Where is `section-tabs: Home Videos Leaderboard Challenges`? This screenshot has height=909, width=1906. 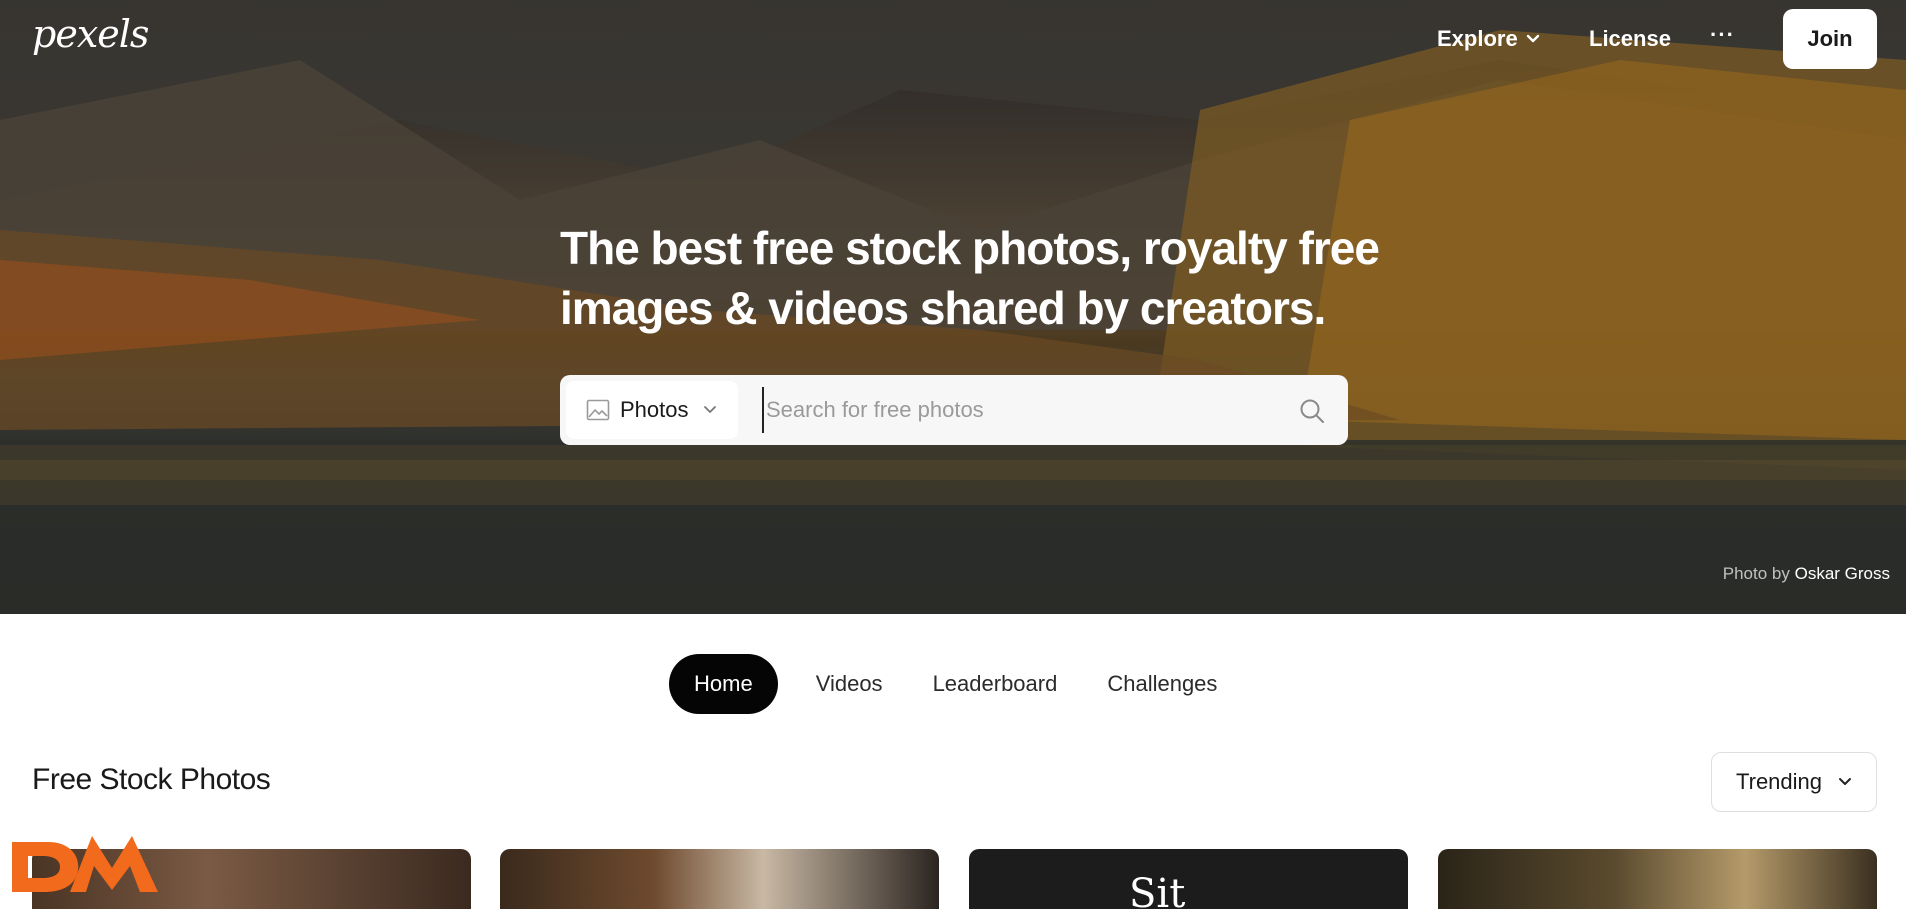
section-tabs: Home Videos Leaderboard Challenges is located at coordinates (955, 684).